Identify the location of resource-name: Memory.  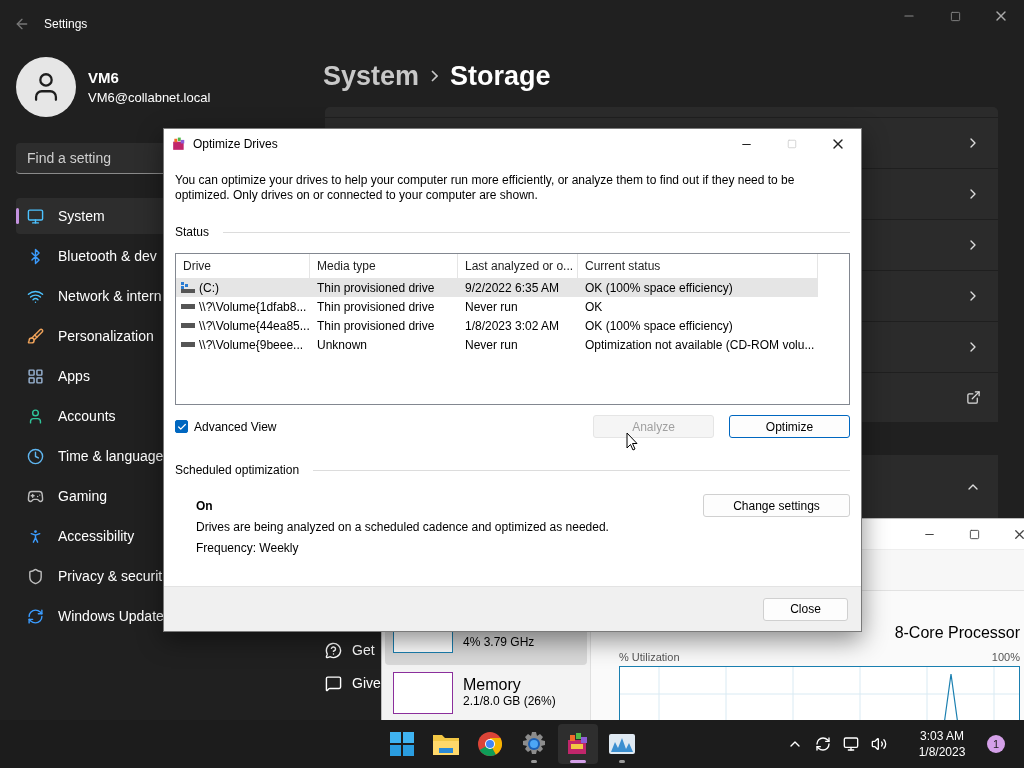
(492, 685).